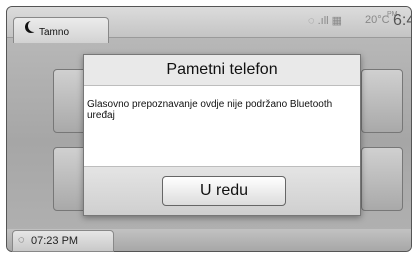 The height and width of the screenshot is (254, 417). I want to click on clock-icon: ◌, so click(21, 240).